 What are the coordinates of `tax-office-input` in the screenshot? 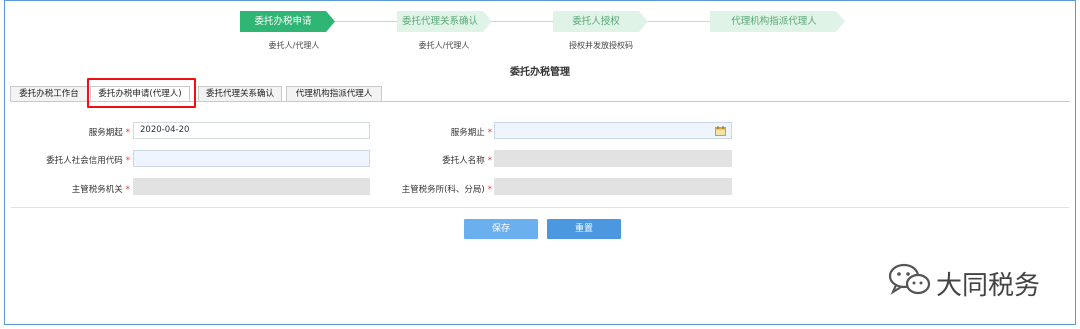 It's located at (613, 186).